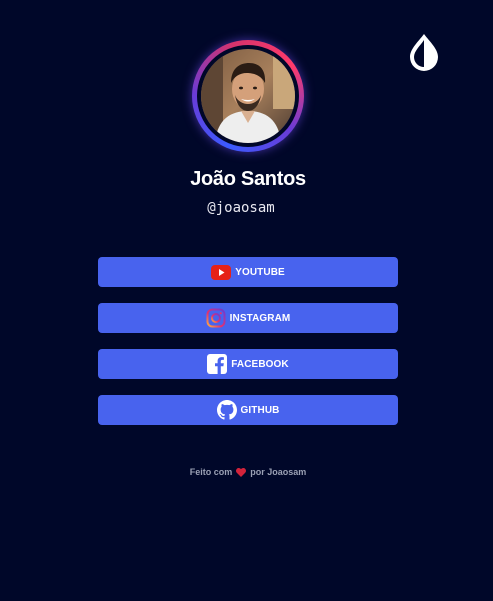 The height and width of the screenshot is (601, 493). Describe the element at coordinates (278, 472) in the screenshot. I see `footer-suffix: por Joaosam` at that location.